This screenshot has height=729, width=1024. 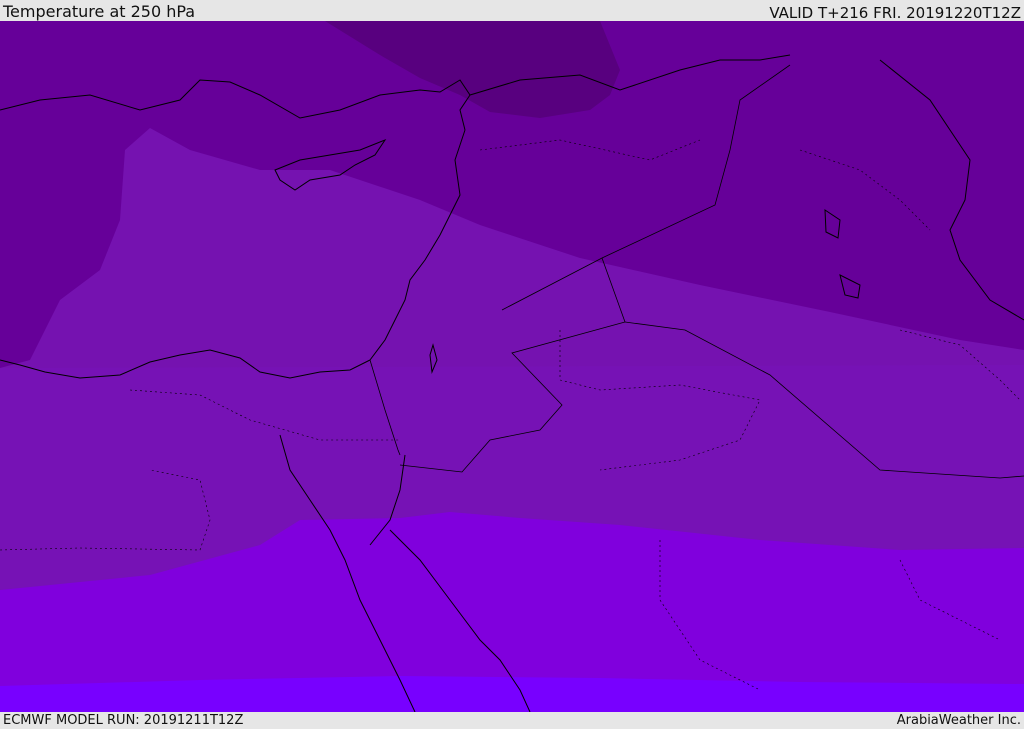 What do you see at coordinates (123, 720) in the screenshot?
I see `model-run: ECMWF MODEL RUN: 20191211T12Z` at bounding box center [123, 720].